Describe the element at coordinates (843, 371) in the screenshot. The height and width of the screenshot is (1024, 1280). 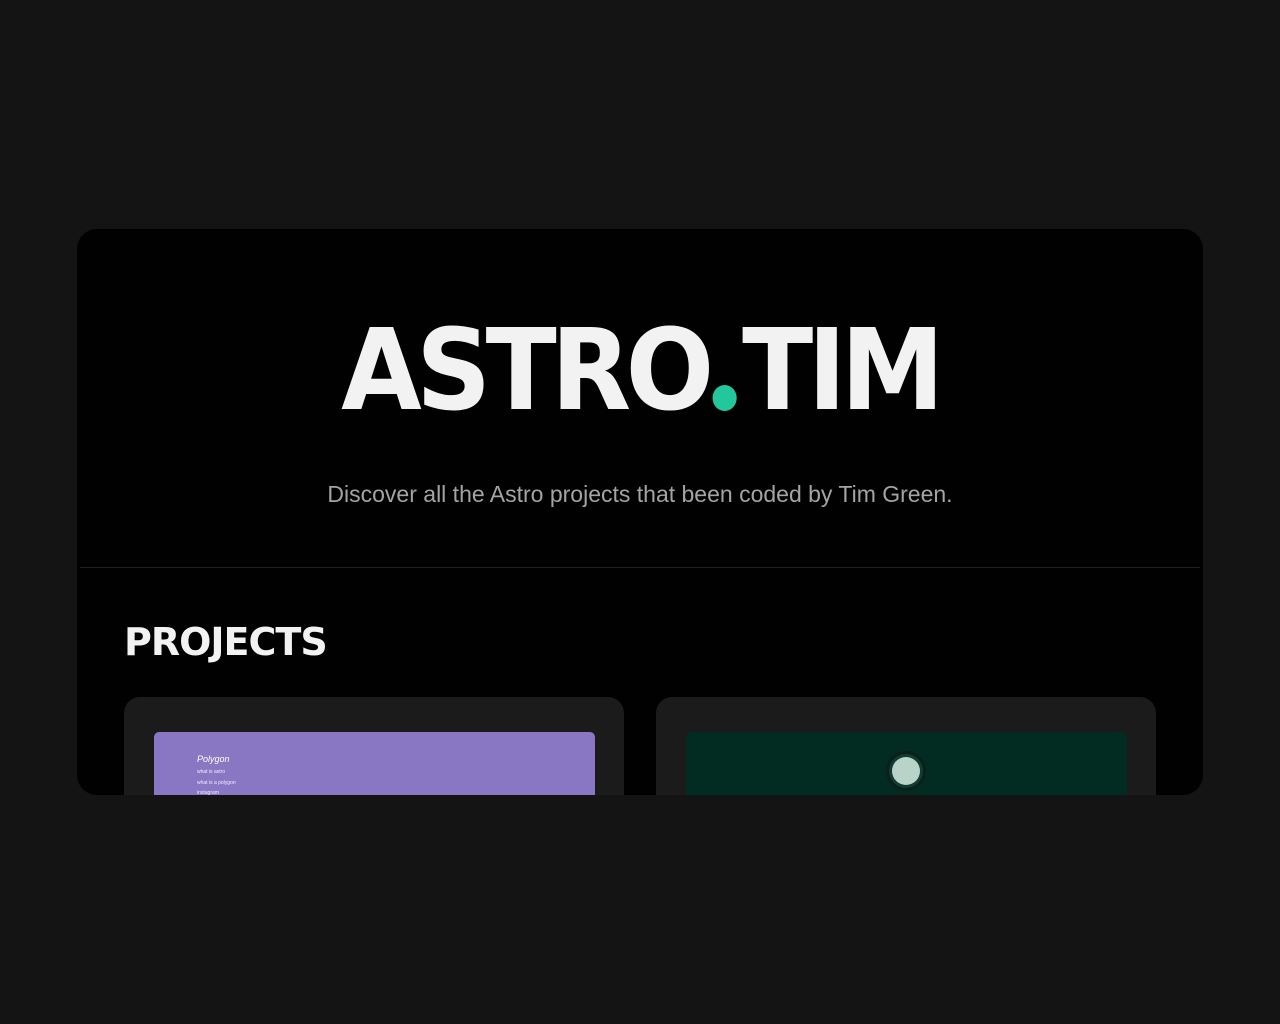
I see `logo-text-tim: TIM` at that location.